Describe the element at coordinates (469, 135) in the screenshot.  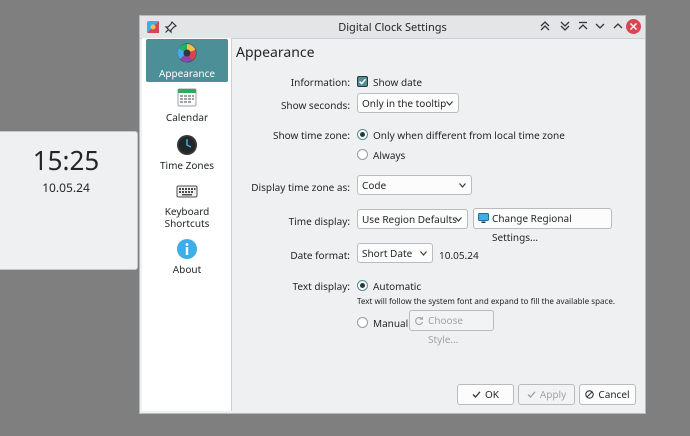
I see `tz-only-different-label: Only when different from local time zone` at that location.